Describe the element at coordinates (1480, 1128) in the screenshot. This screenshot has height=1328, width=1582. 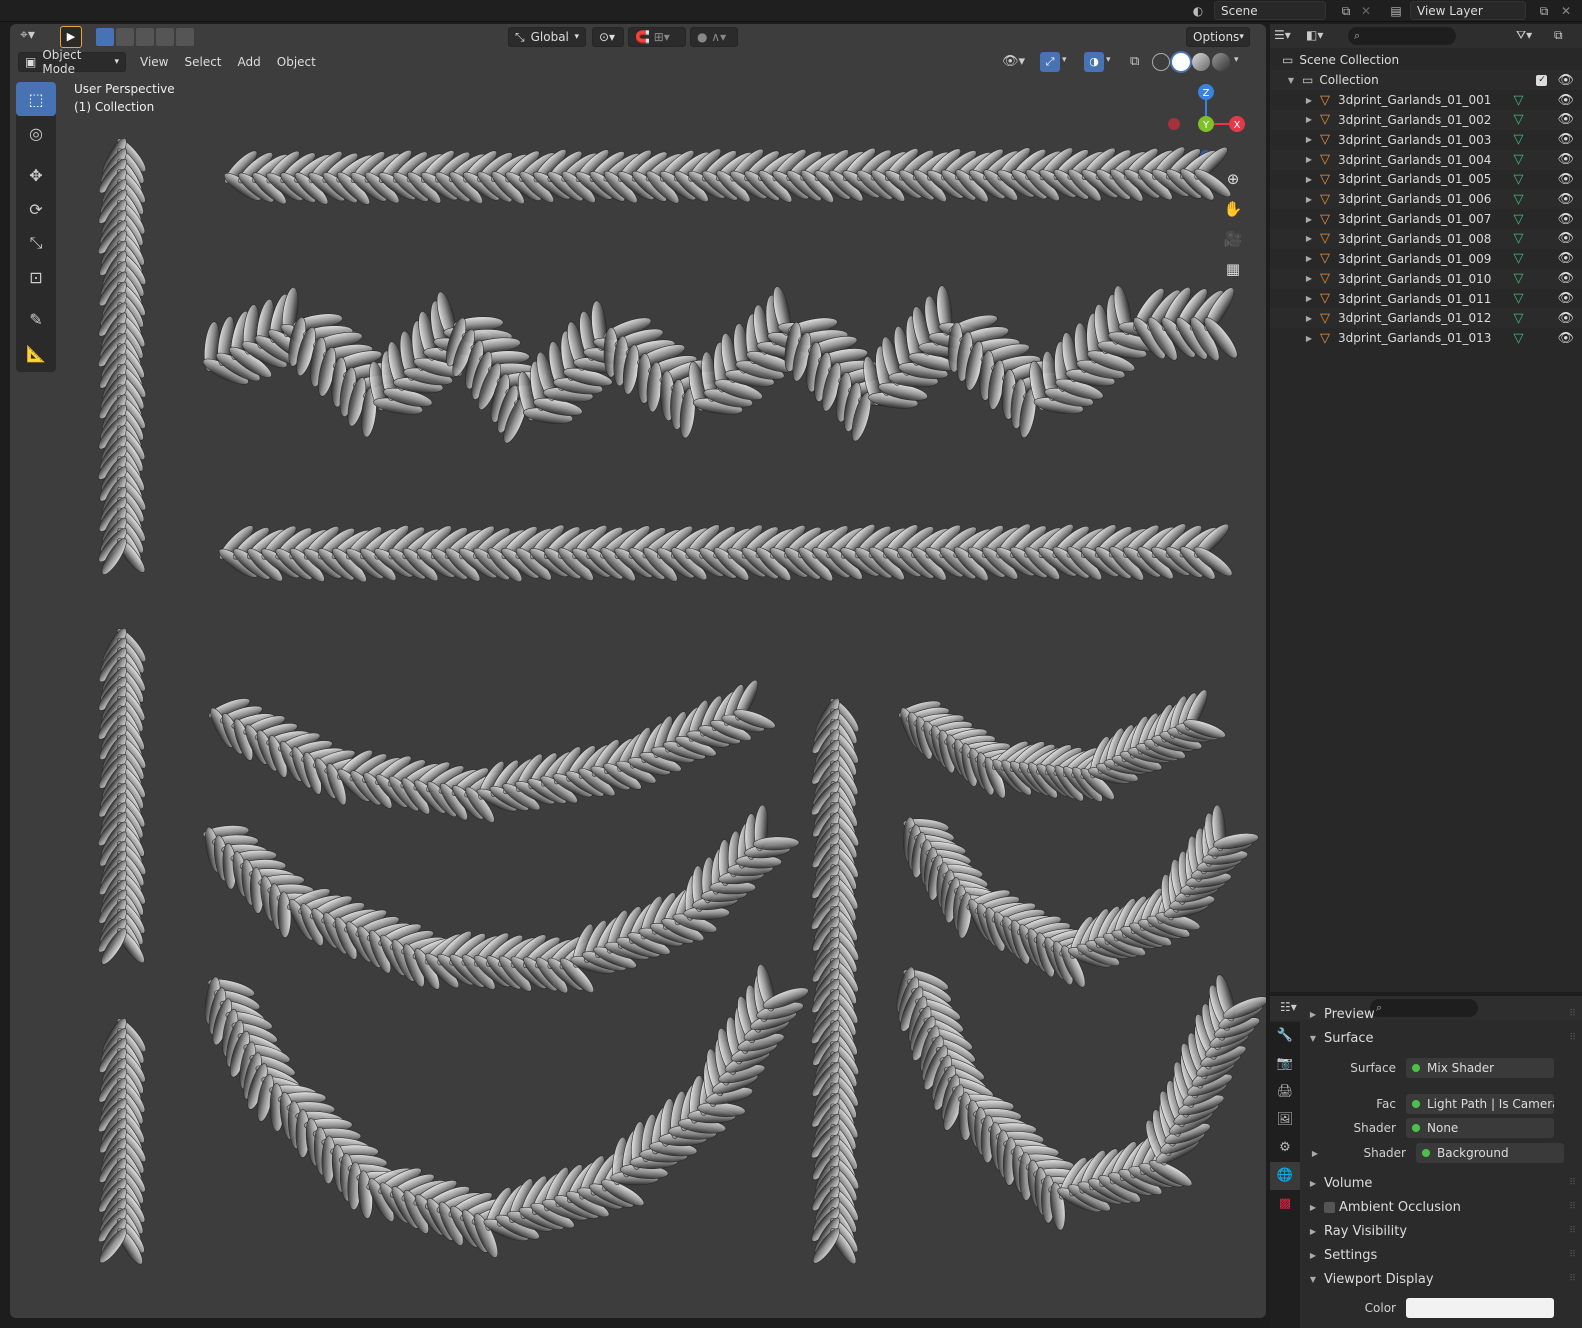
I see `shader1-field: None` at that location.